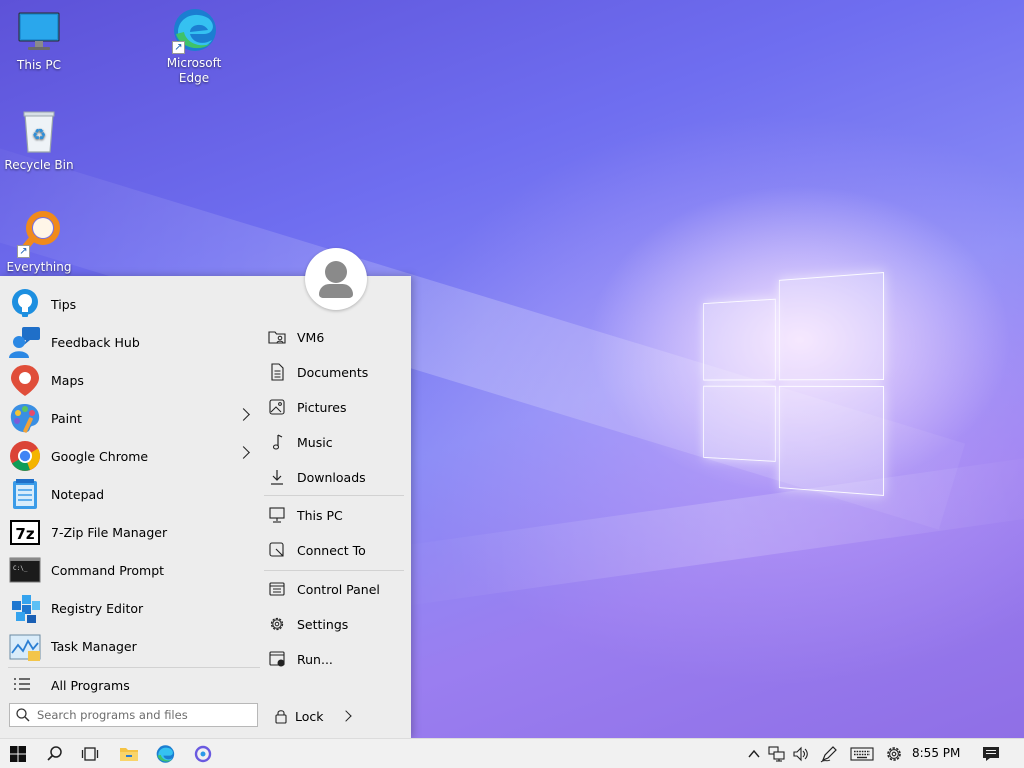 This screenshot has width=1024, height=768. I want to click on place-item-vm6: VM6, so click(336, 337).